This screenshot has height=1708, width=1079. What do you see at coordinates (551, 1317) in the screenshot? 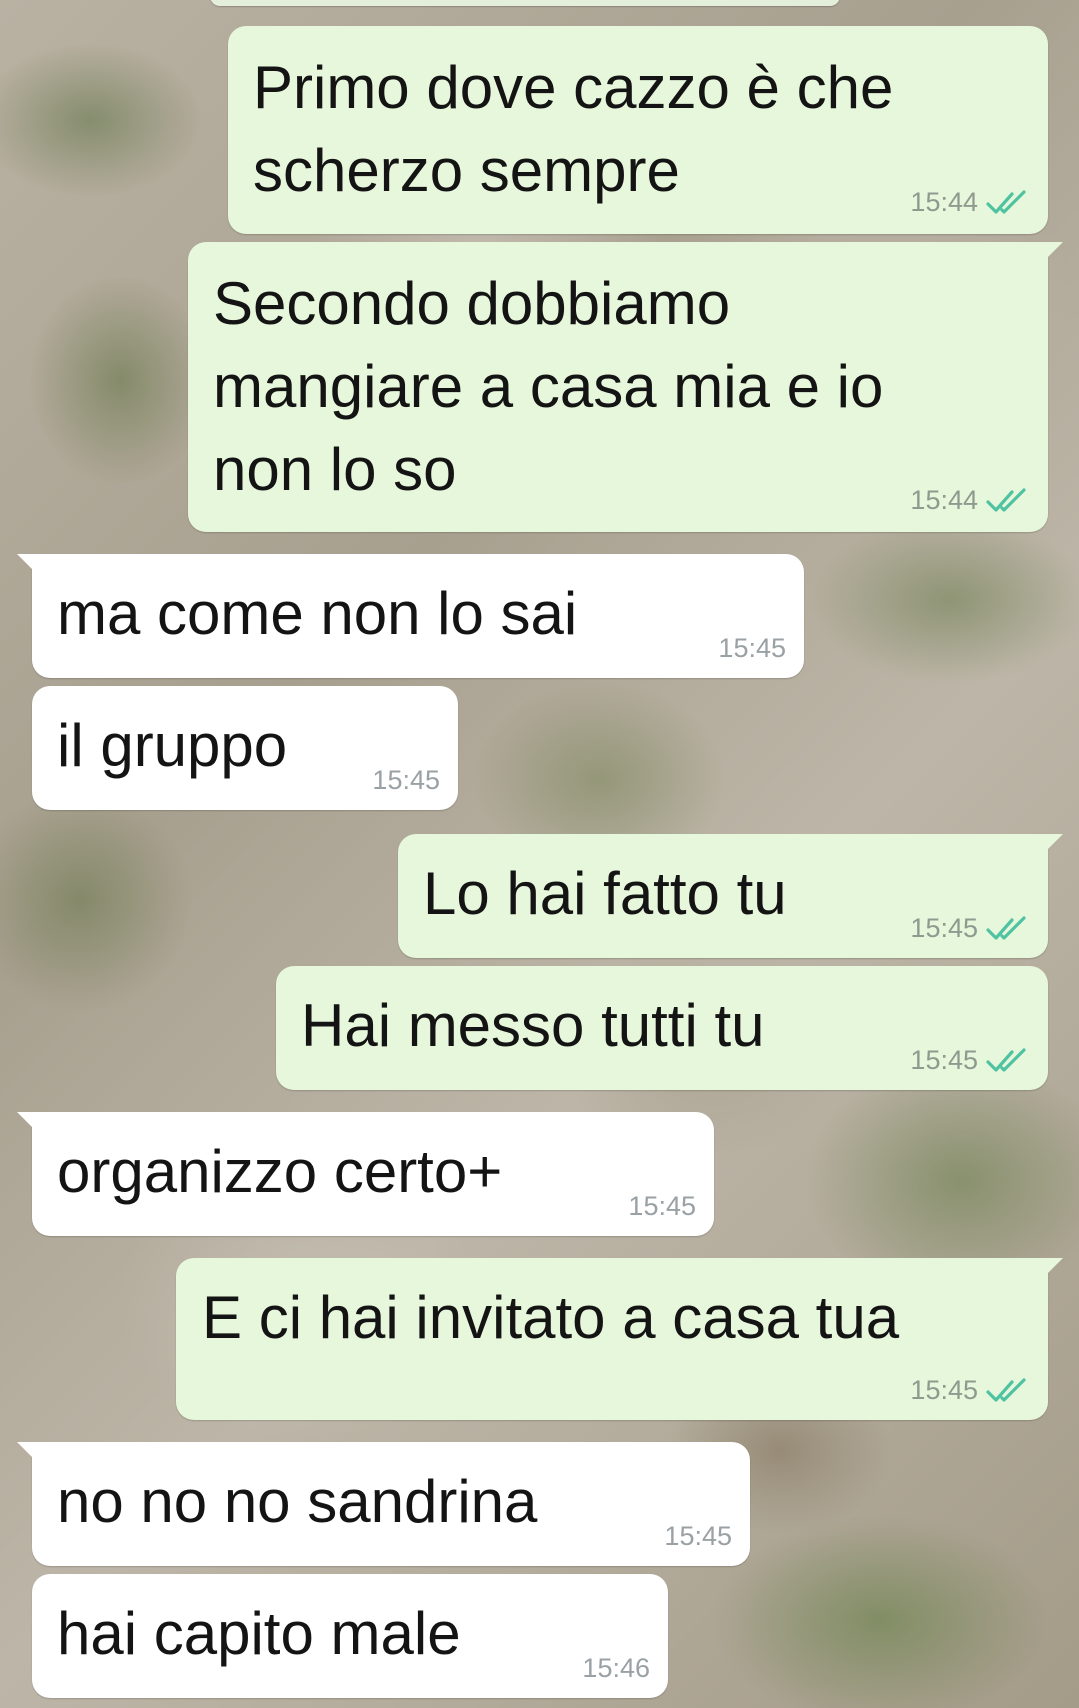
I see `message-text: E ci hai invitato a casa tua` at bounding box center [551, 1317].